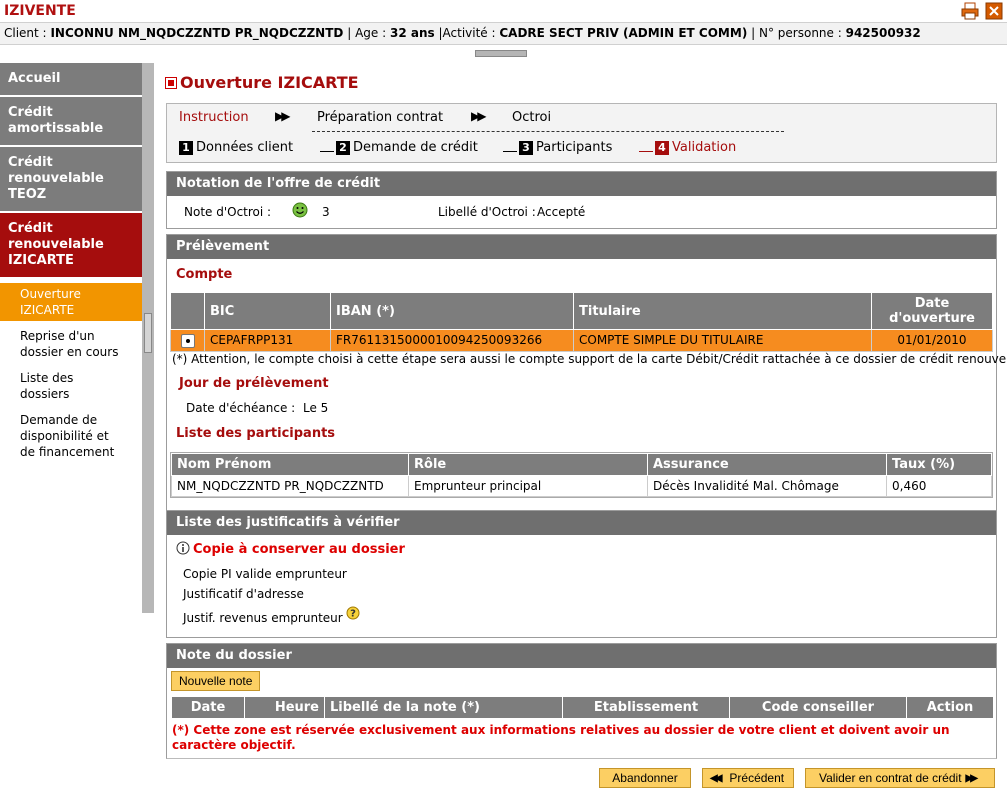 This screenshot has width=1007, height=800. I want to click on info-icon, so click(183, 549).